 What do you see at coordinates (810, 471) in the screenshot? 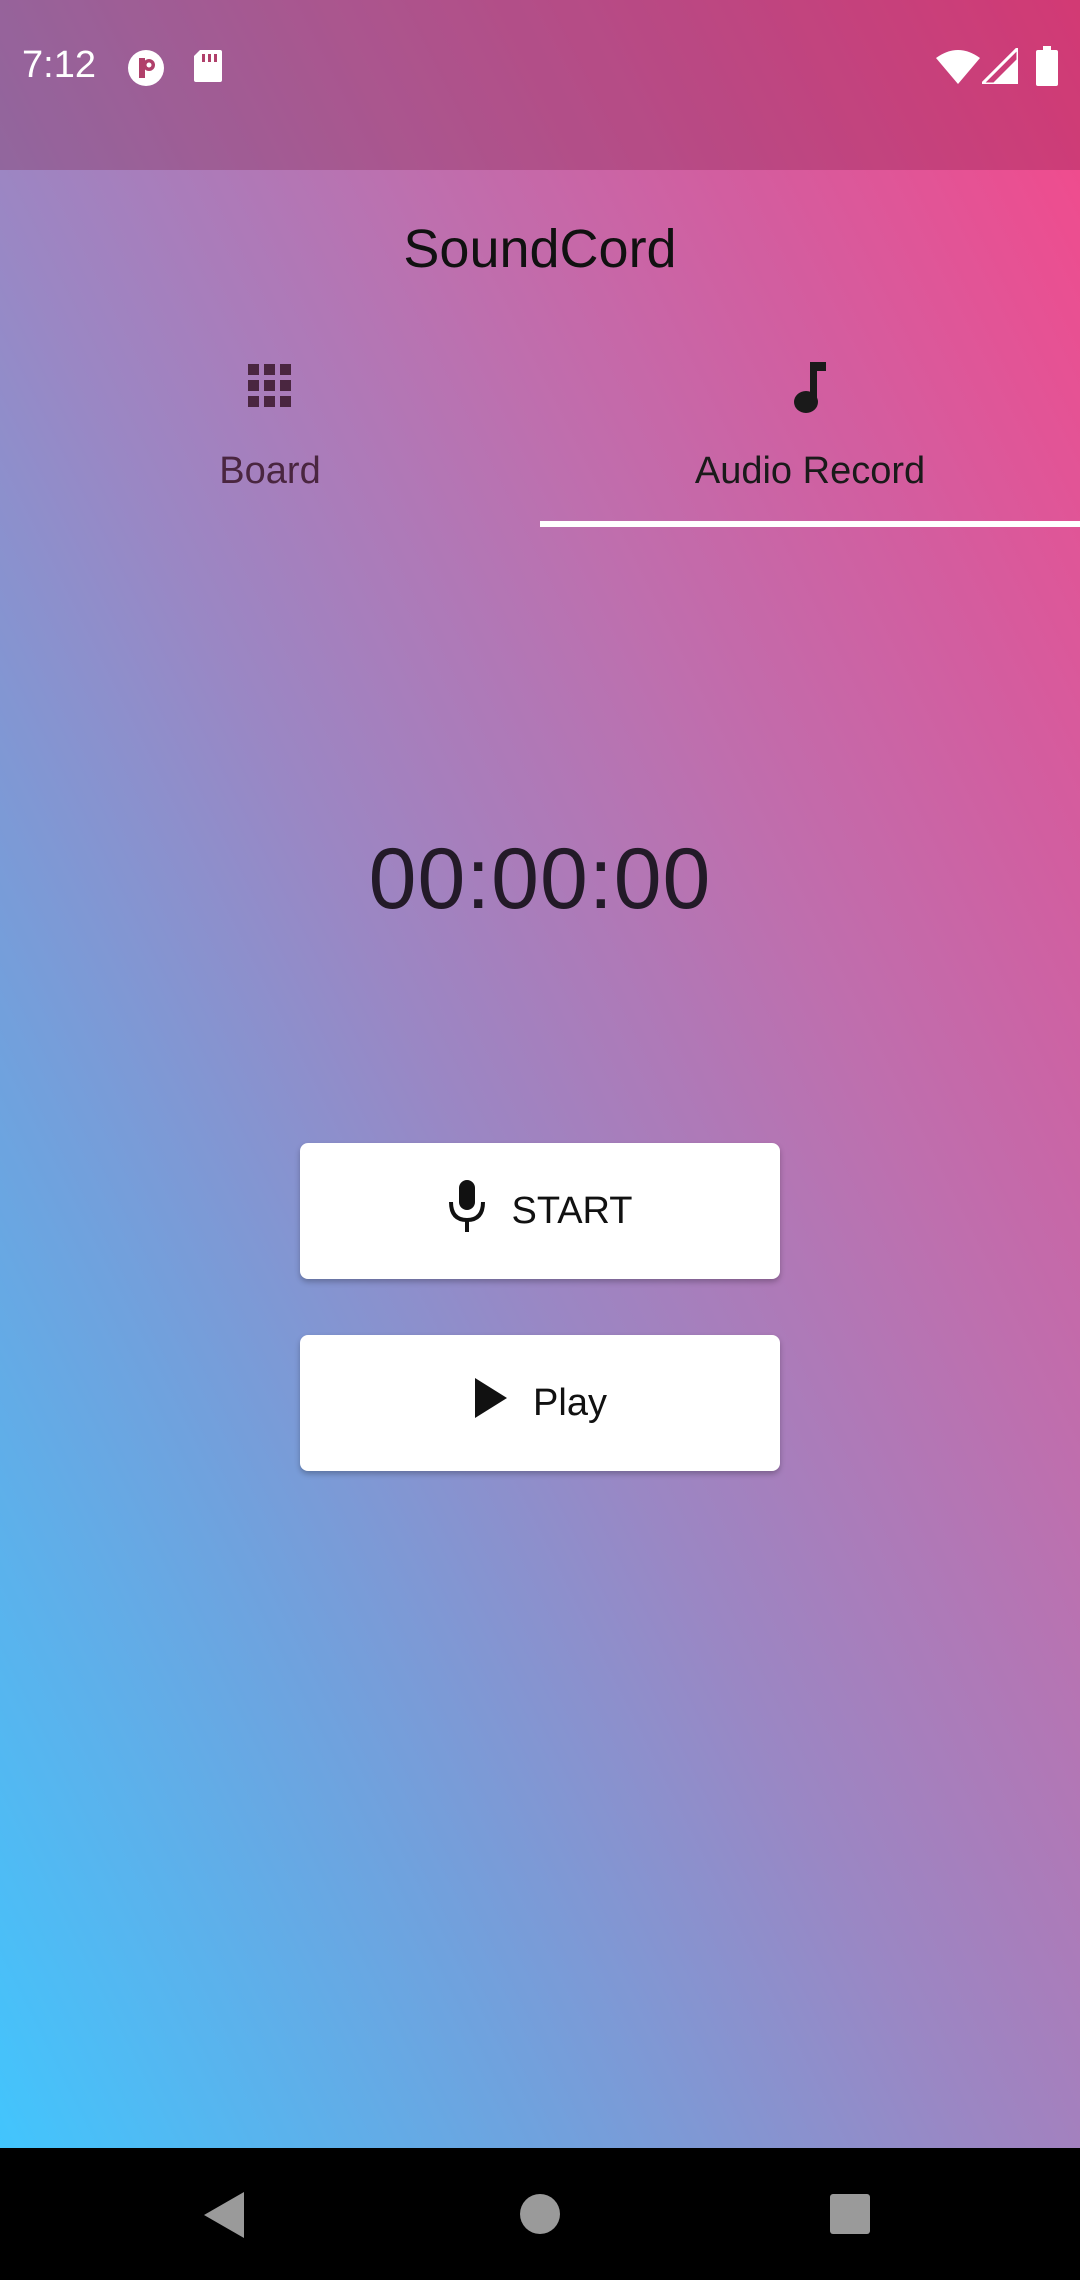
I see `tab-audio-record-label: Audio Record` at bounding box center [810, 471].